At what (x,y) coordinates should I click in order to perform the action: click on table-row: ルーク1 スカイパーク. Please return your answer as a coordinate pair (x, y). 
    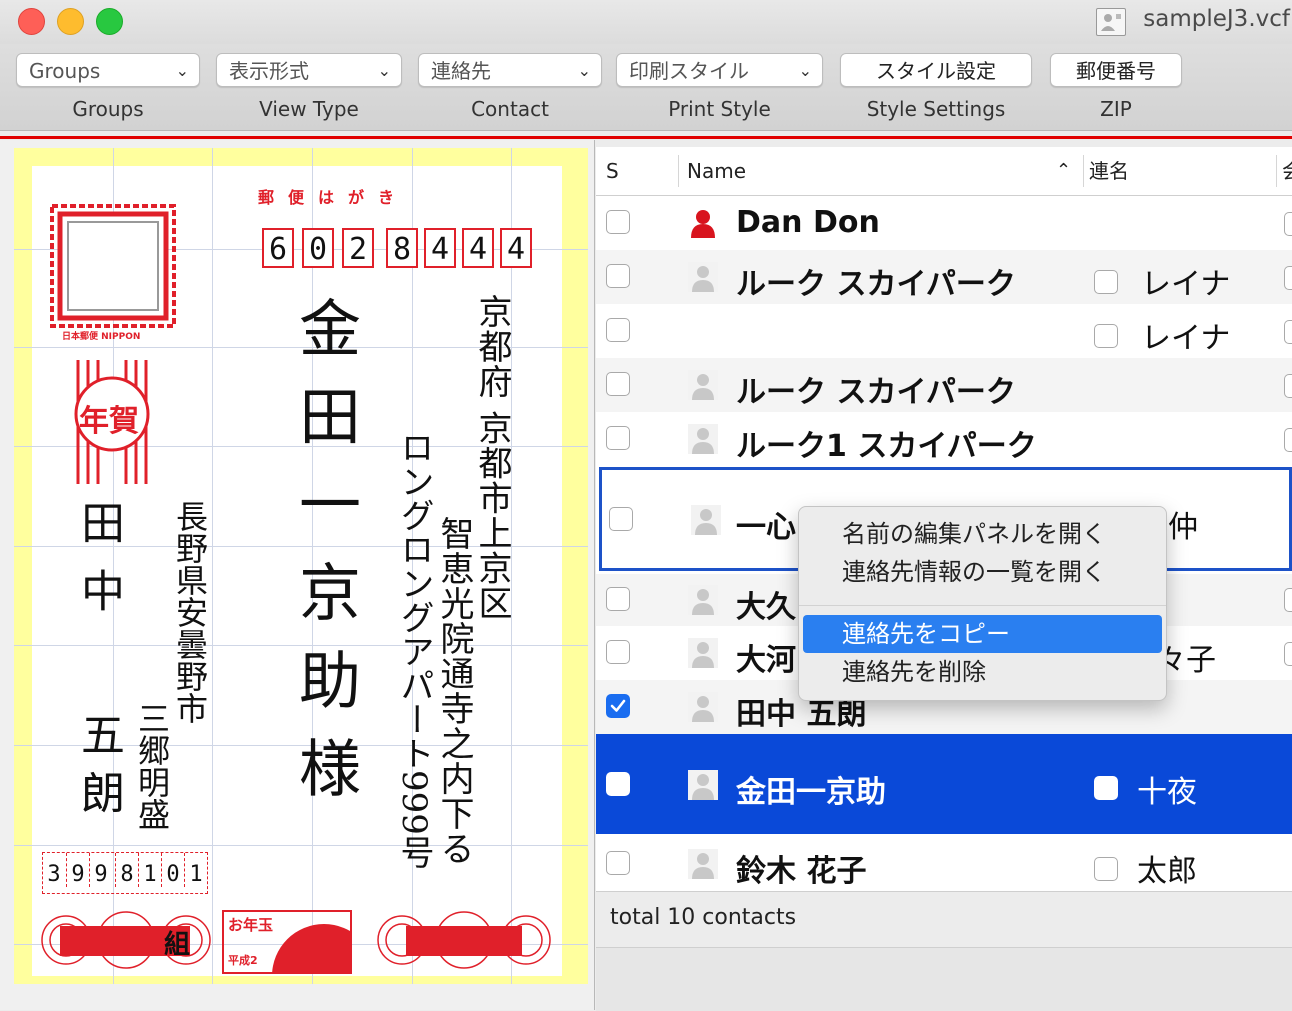
    Looking at the image, I should click on (944, 439).